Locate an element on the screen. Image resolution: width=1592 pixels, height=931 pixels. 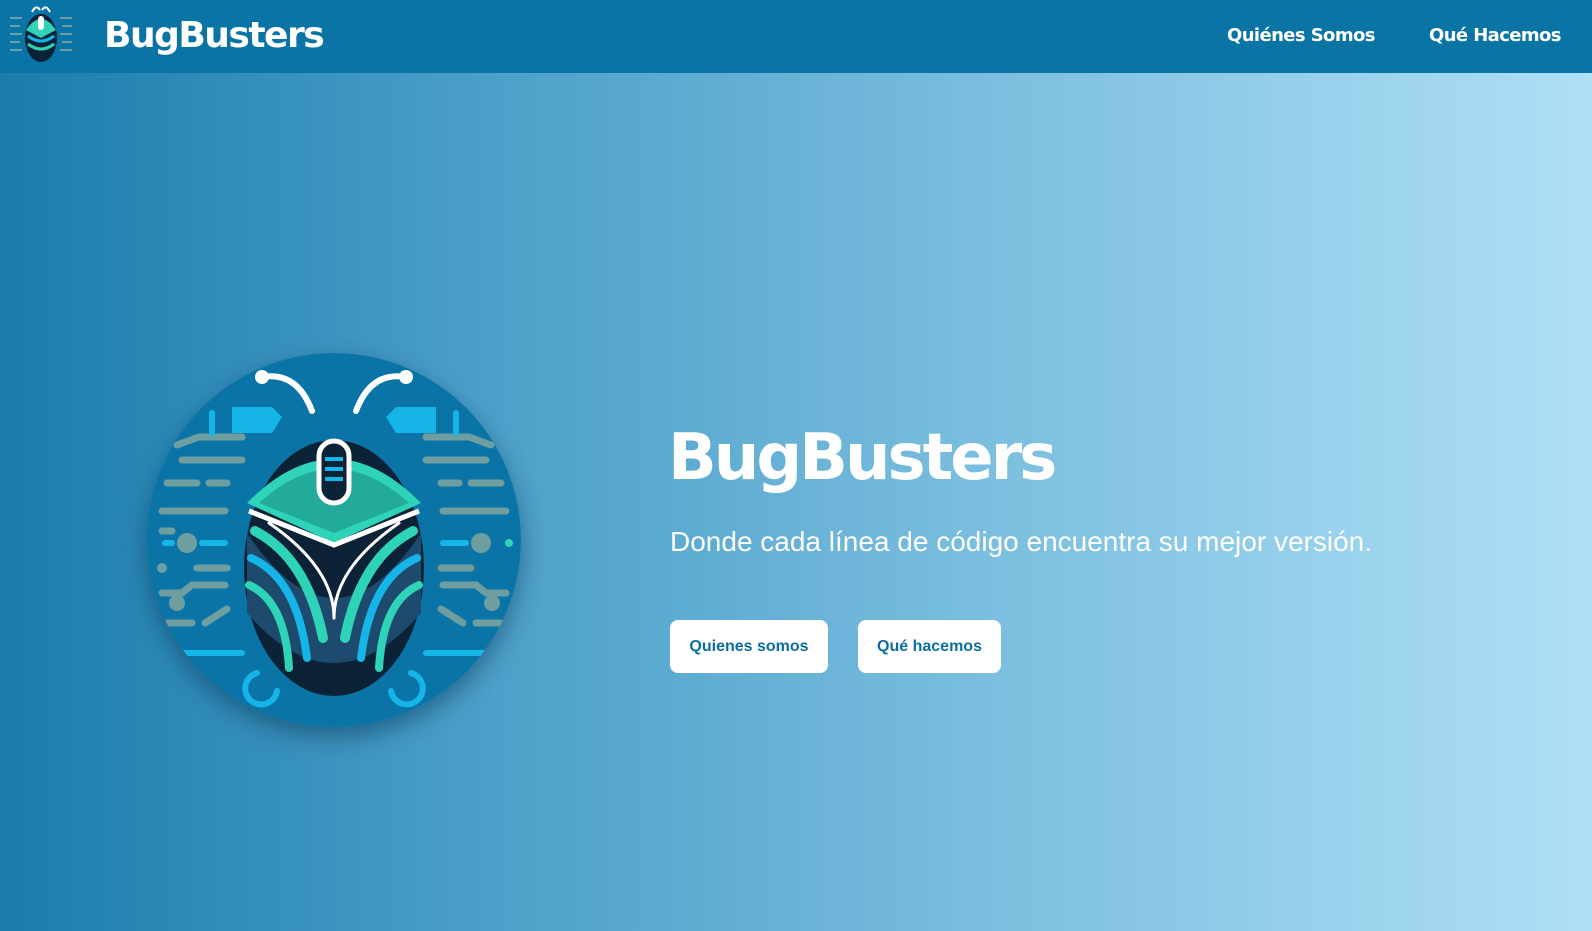
beetle-logo-icon is located at coordinates (41, 34).